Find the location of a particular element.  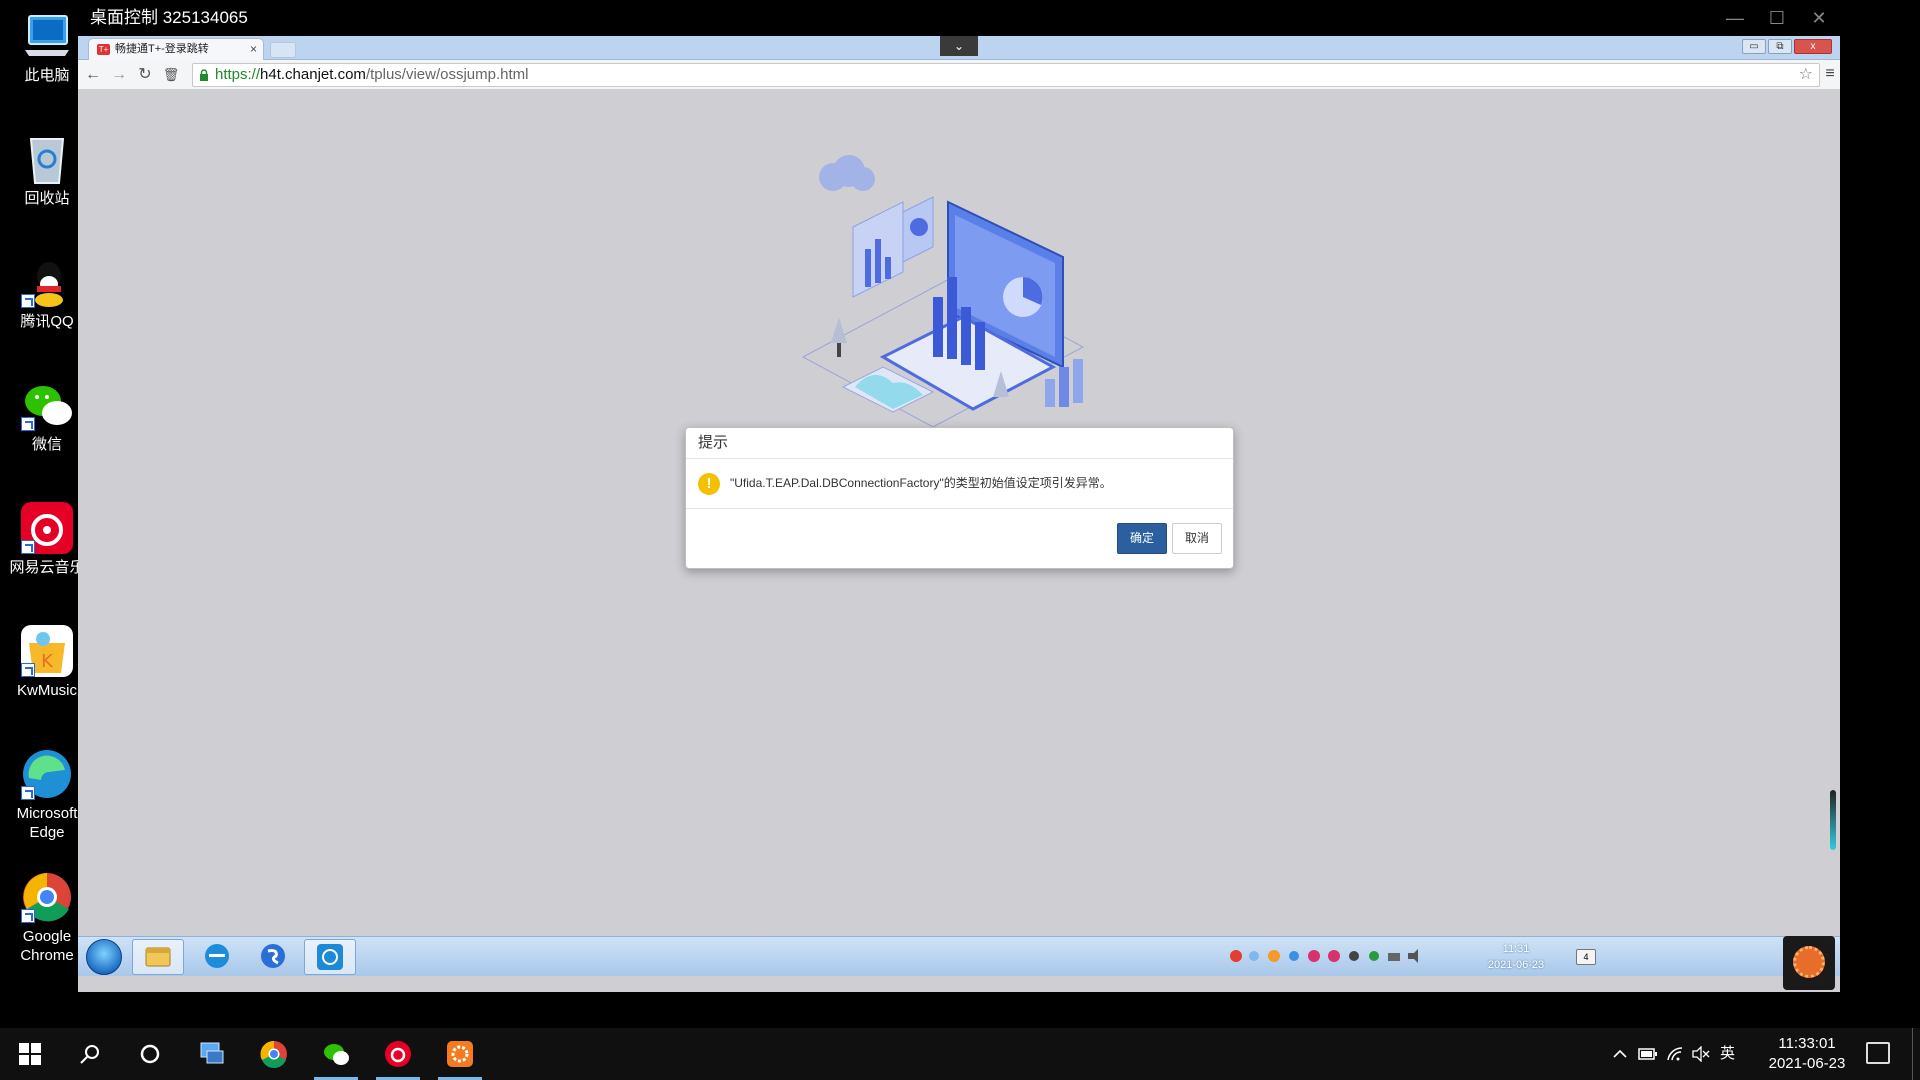

qq-icon is located at coordinates (47, 282).